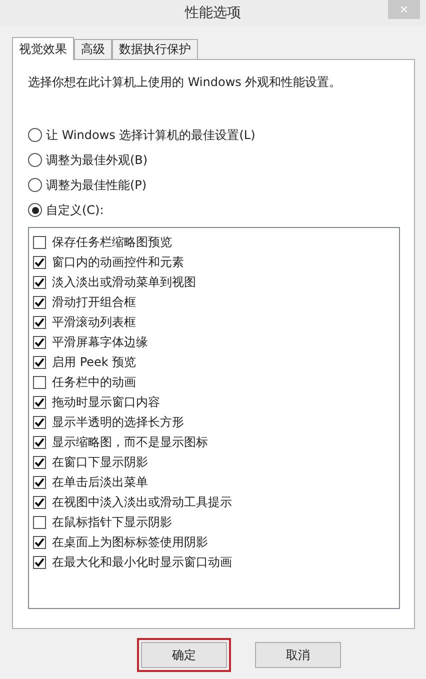  I want to click on radio-label: 调整为最佳性能(P), so click(96, 185).